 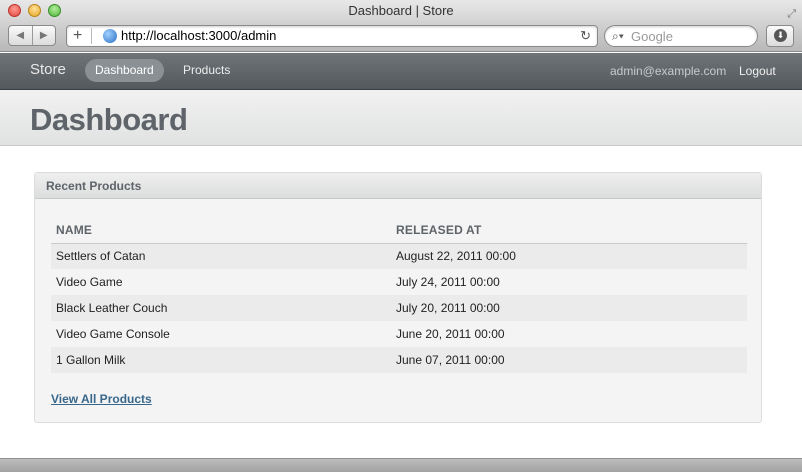 I want to click on history-buttons: ◀ ▶, so click(x=32, y=35).